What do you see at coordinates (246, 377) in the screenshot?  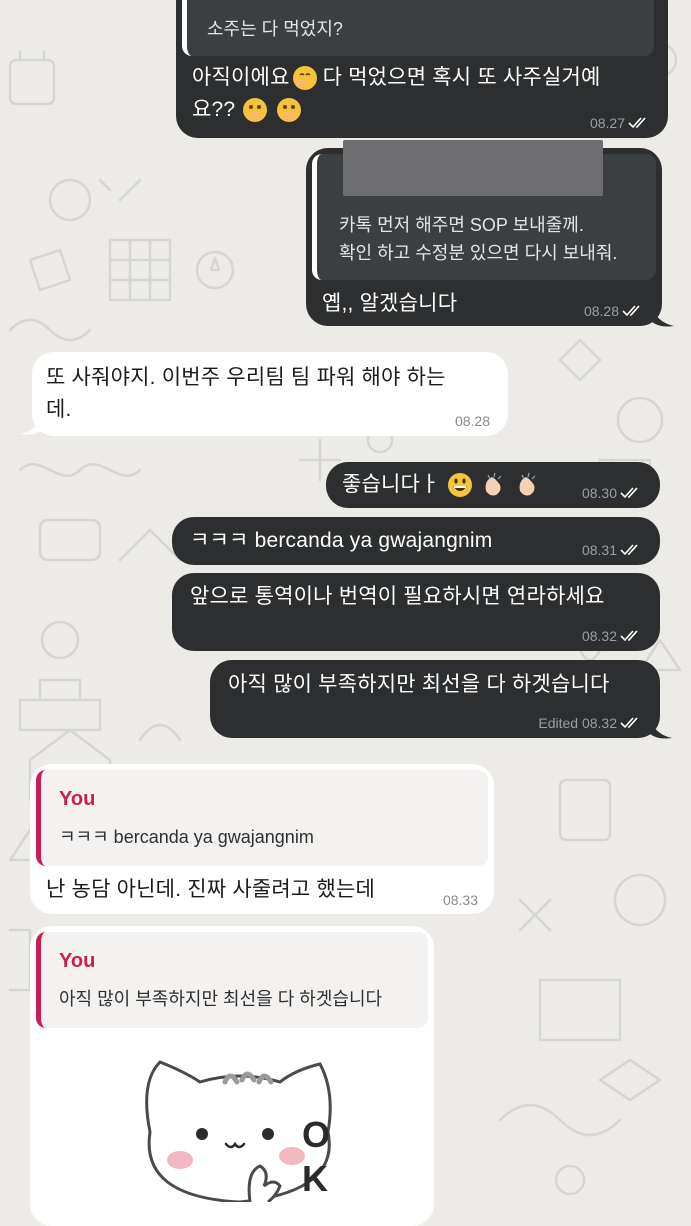 I see `message-text-line1: 또 사줘야지. 이번주 우리팀 팀 파워 해야 하는` at bounding box center [246, 377].